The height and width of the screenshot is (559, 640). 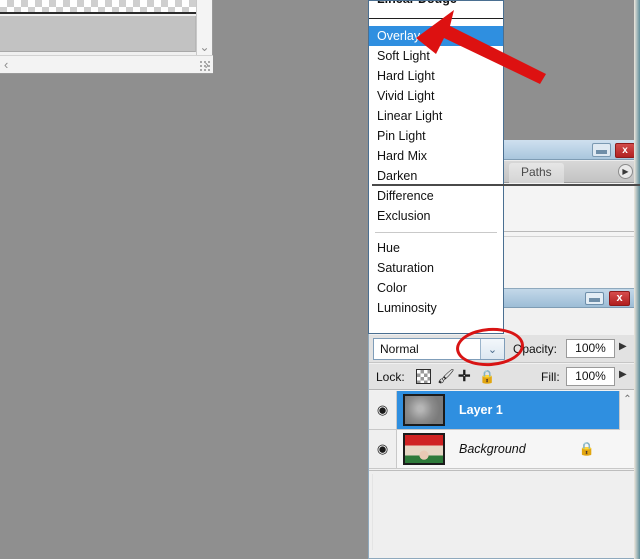 I want to click on document-window: ⌄ ‹ ›, so click(x=106, y=37).